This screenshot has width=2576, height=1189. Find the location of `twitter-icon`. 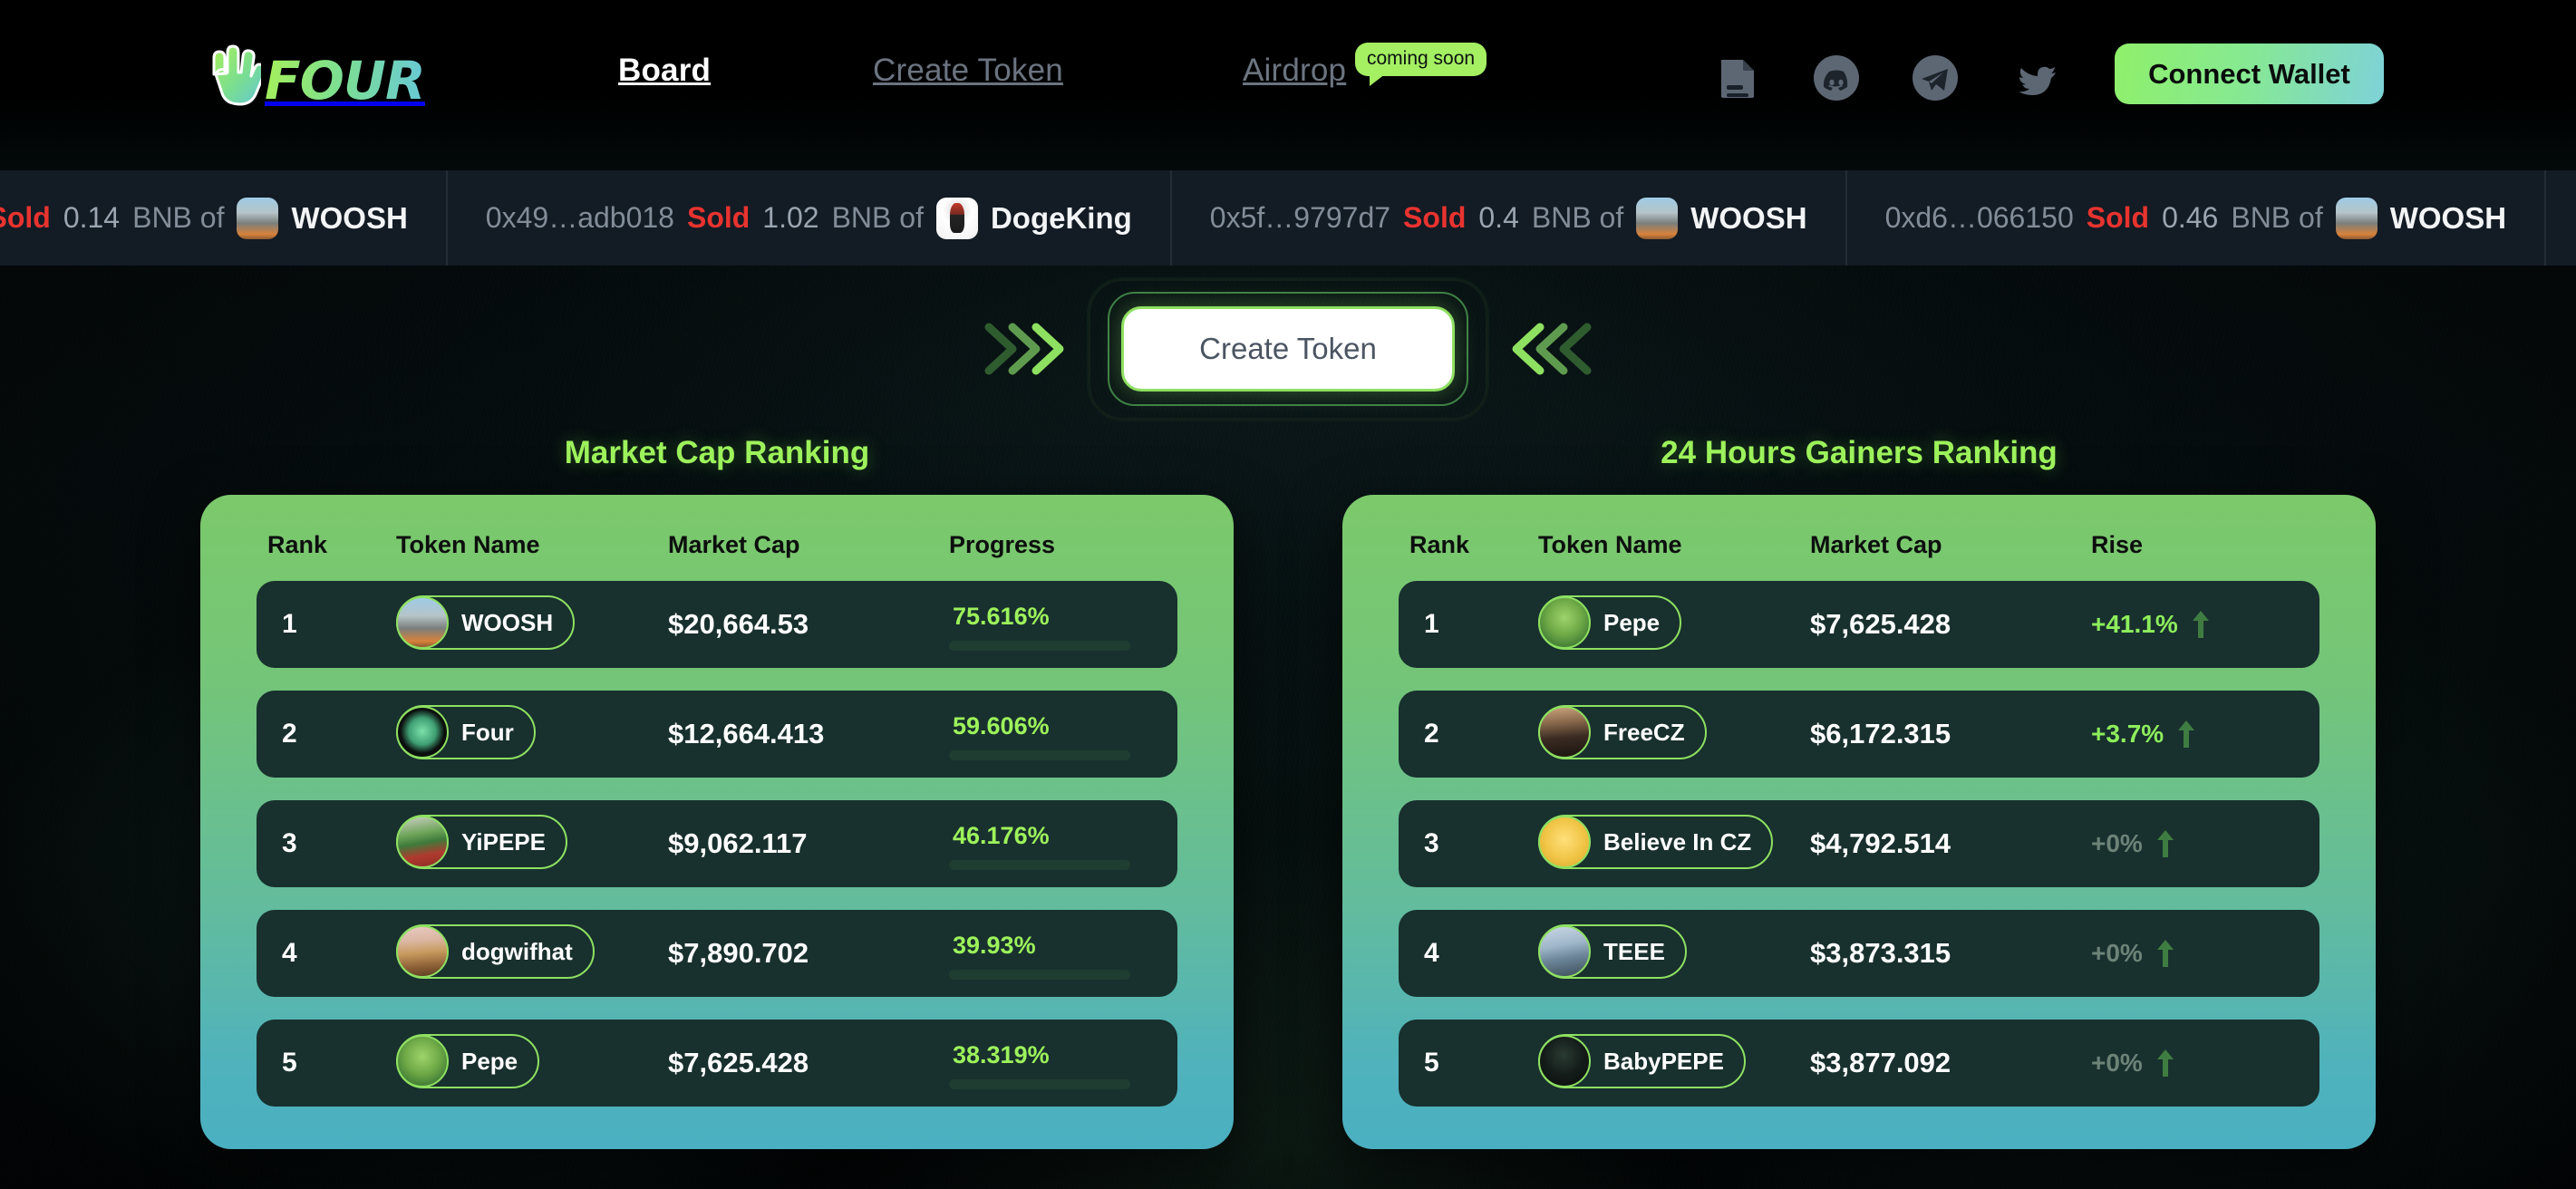

twitter-icon is located at coordinates (2034, 78).